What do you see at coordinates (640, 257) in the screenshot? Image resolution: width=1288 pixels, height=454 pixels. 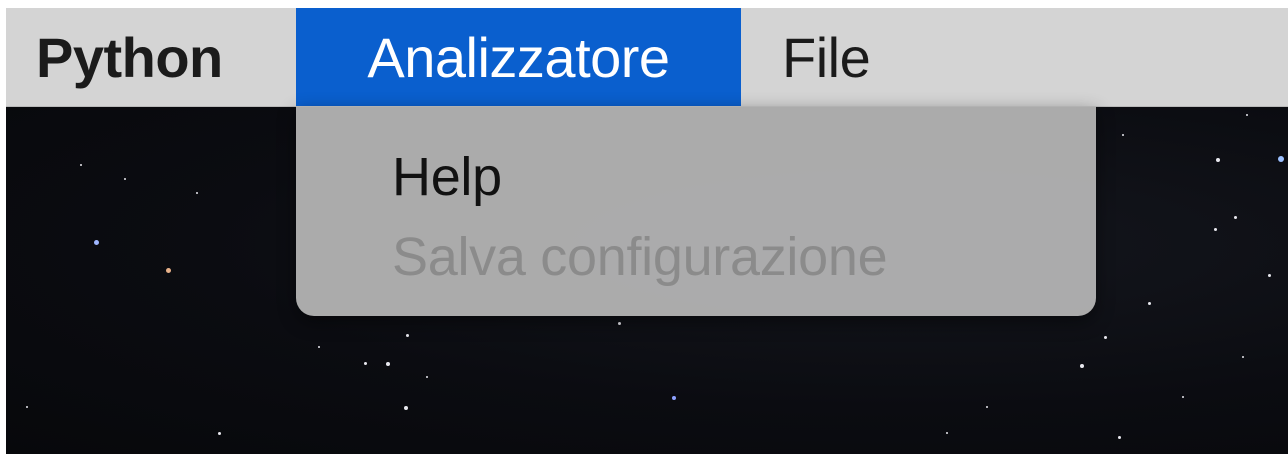 I see `menu-item-salva-configurazione: Salva configurazione` at bounding box center [640, 257].